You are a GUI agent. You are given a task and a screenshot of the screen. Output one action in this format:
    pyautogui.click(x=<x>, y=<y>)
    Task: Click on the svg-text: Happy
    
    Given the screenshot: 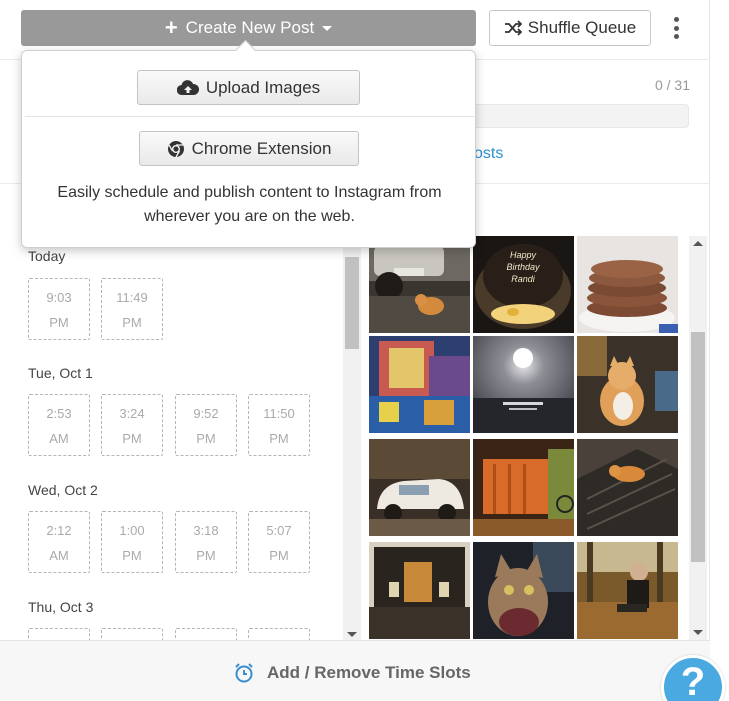 What is the action you would take?
    pyautogui.click(x=523, y=255)
    